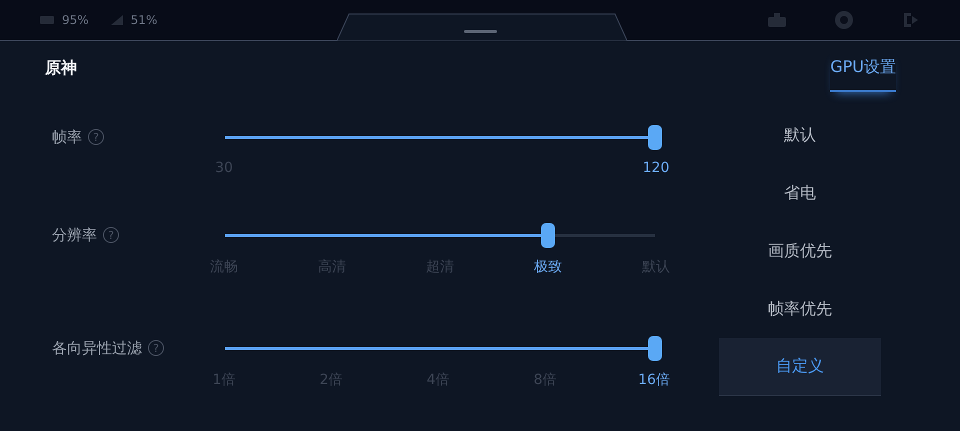  What do you see at coordinates (844, 20) in the screenshot?
I see `gear-icon` at bounding box center [844, 20].